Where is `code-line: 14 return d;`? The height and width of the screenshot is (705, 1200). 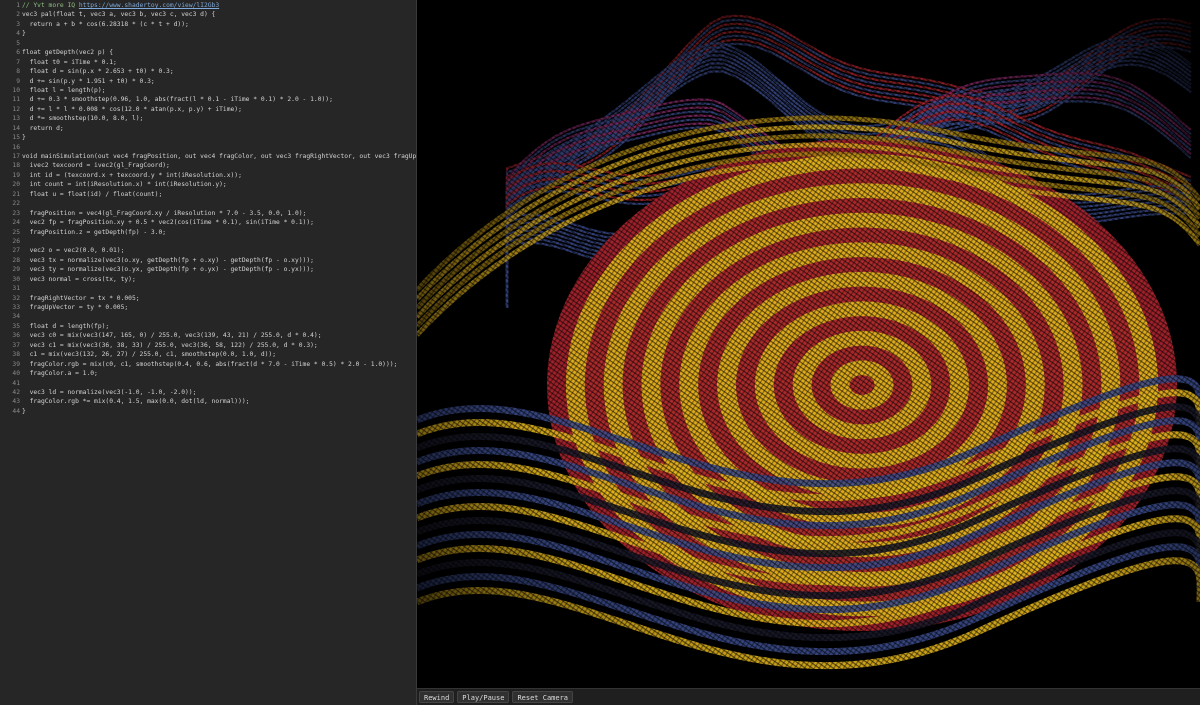 code-line: 14 return d; is located at coordinates (208, 128).